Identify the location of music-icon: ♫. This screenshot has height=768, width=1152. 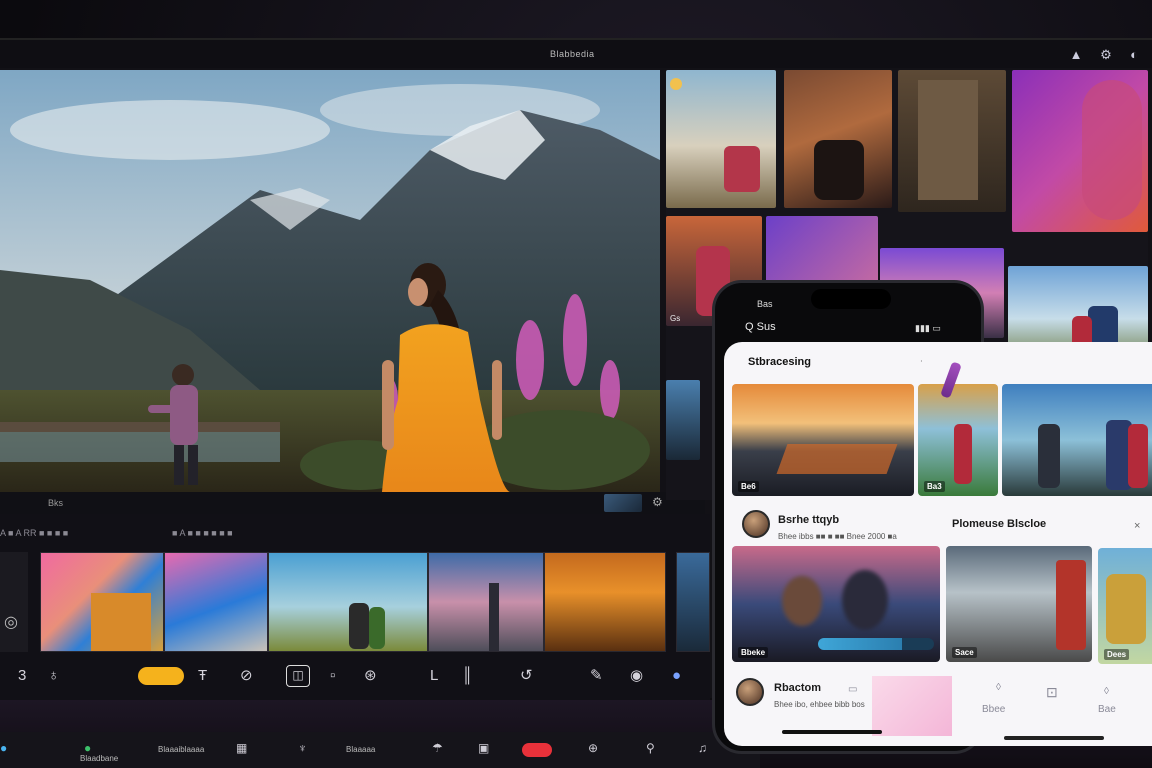
(702, 748).